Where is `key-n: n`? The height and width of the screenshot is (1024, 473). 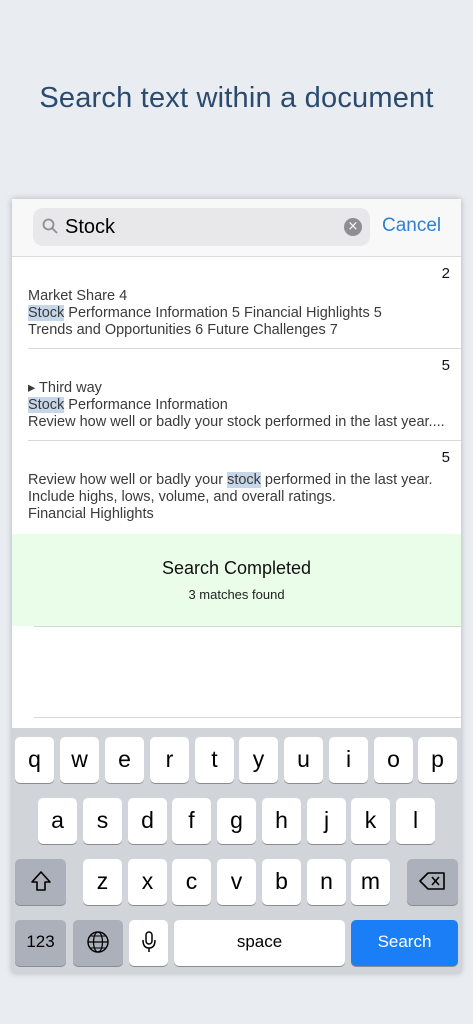
key-n: n is located at coordinates (326, 882).